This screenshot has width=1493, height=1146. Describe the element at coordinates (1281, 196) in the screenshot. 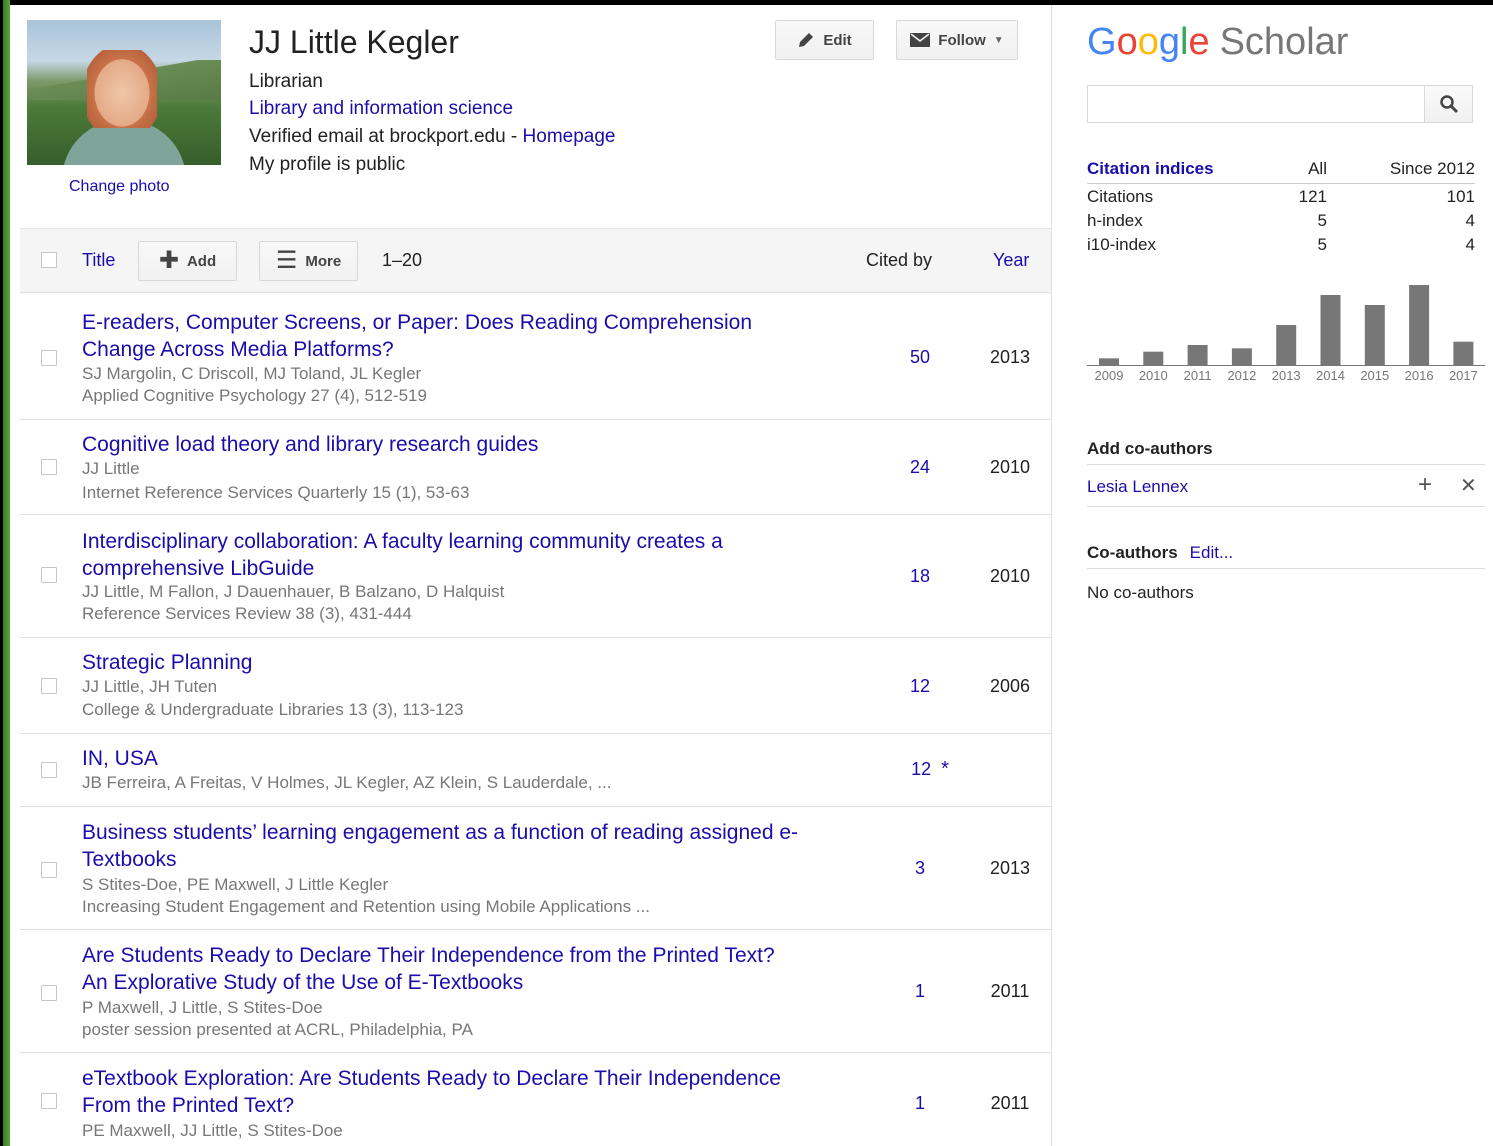

I see `citations-row: Citations 121 101` at that location.